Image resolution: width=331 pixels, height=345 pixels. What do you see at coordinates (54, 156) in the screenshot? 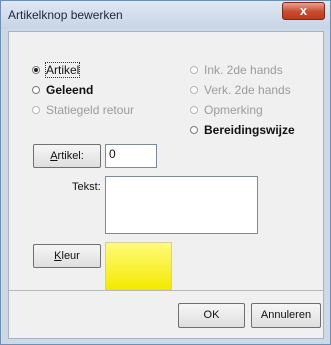
I see `artikel-button-mnemonic: A` at bounding box center [54, 156].